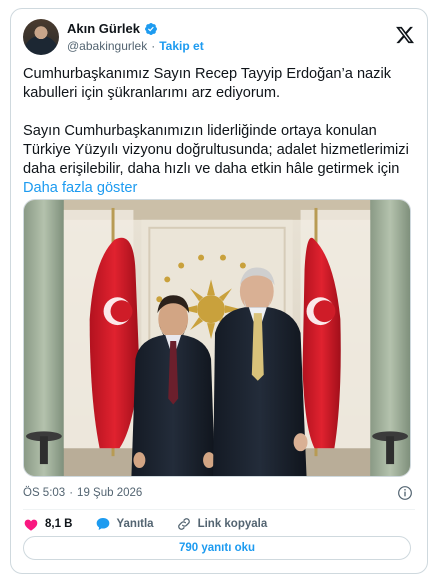 The height and width of the screenshot is (581, 438). What do you see at coordinates (181, 46) in the screenshot?
I see `follow-button: Takip et` at bounding box center [181, 46].